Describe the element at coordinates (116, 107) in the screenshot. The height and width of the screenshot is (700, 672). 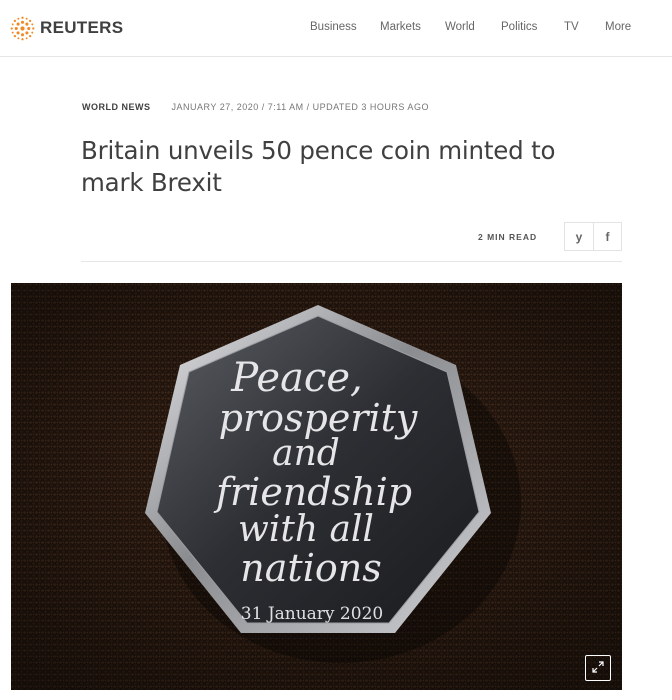
I see `section-link: WORLD NEWS` at that location.